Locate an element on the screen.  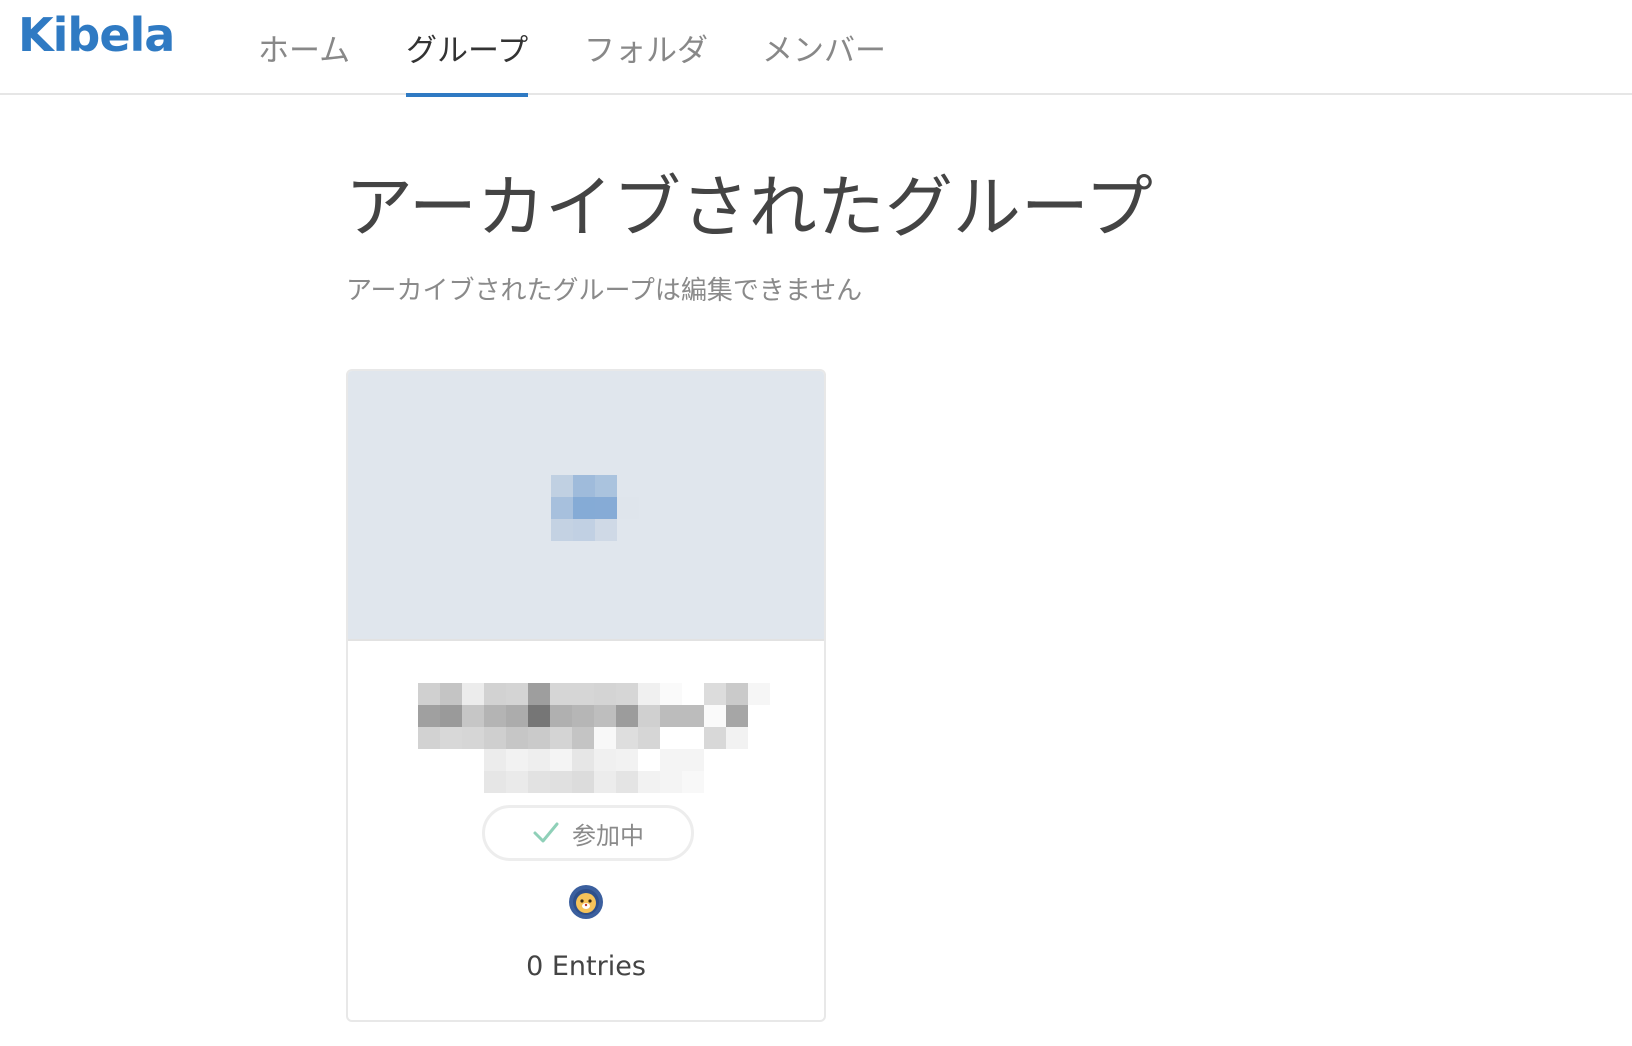
nav-tab-folders: フォルダ is located at coordinates (646, 47).